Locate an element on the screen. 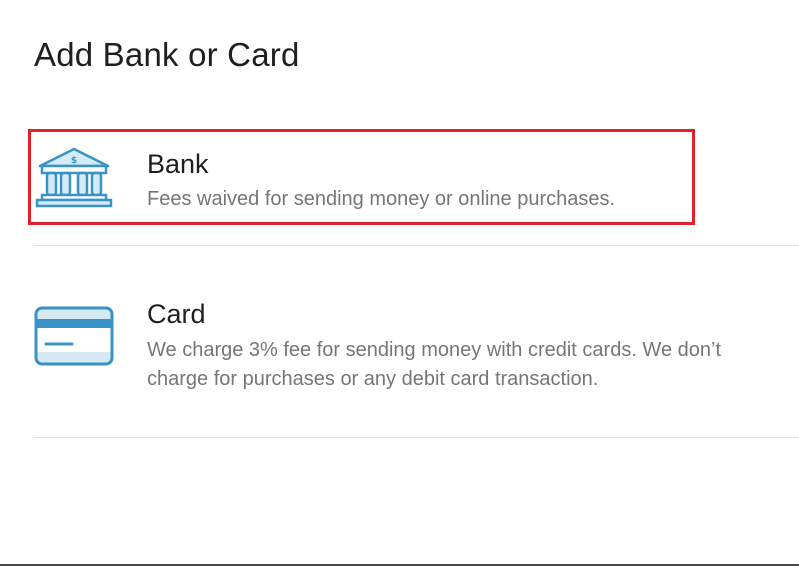 The image size is (799, 566). bank-option-label: Bank is located at coordinates (178, 164).